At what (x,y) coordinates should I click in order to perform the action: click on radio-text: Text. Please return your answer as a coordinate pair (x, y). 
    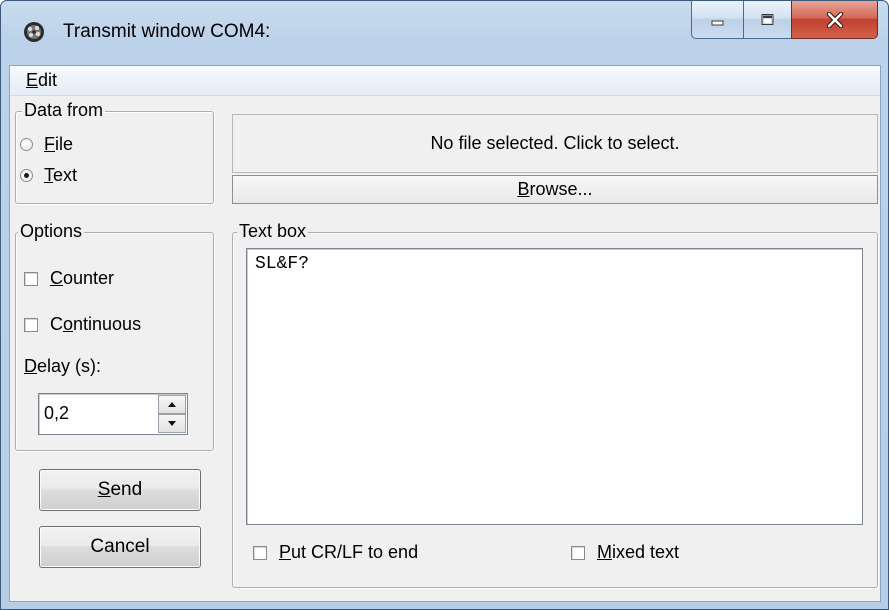
    Looking at the image, I should click on (48, 175).